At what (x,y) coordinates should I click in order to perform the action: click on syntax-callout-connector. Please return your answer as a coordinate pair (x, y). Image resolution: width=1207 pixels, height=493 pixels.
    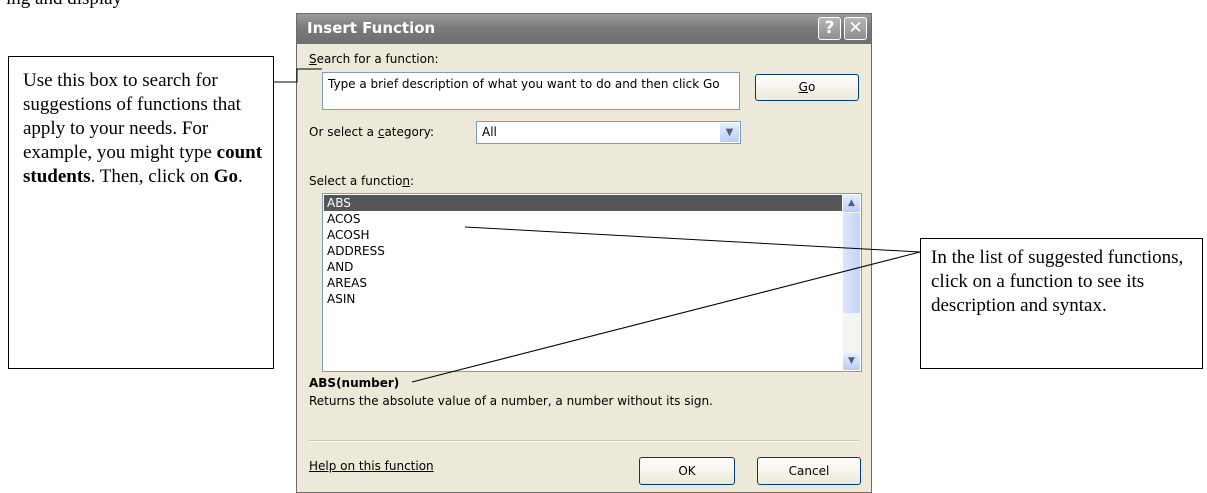
    Looking at the image, I should click on (666, 317).